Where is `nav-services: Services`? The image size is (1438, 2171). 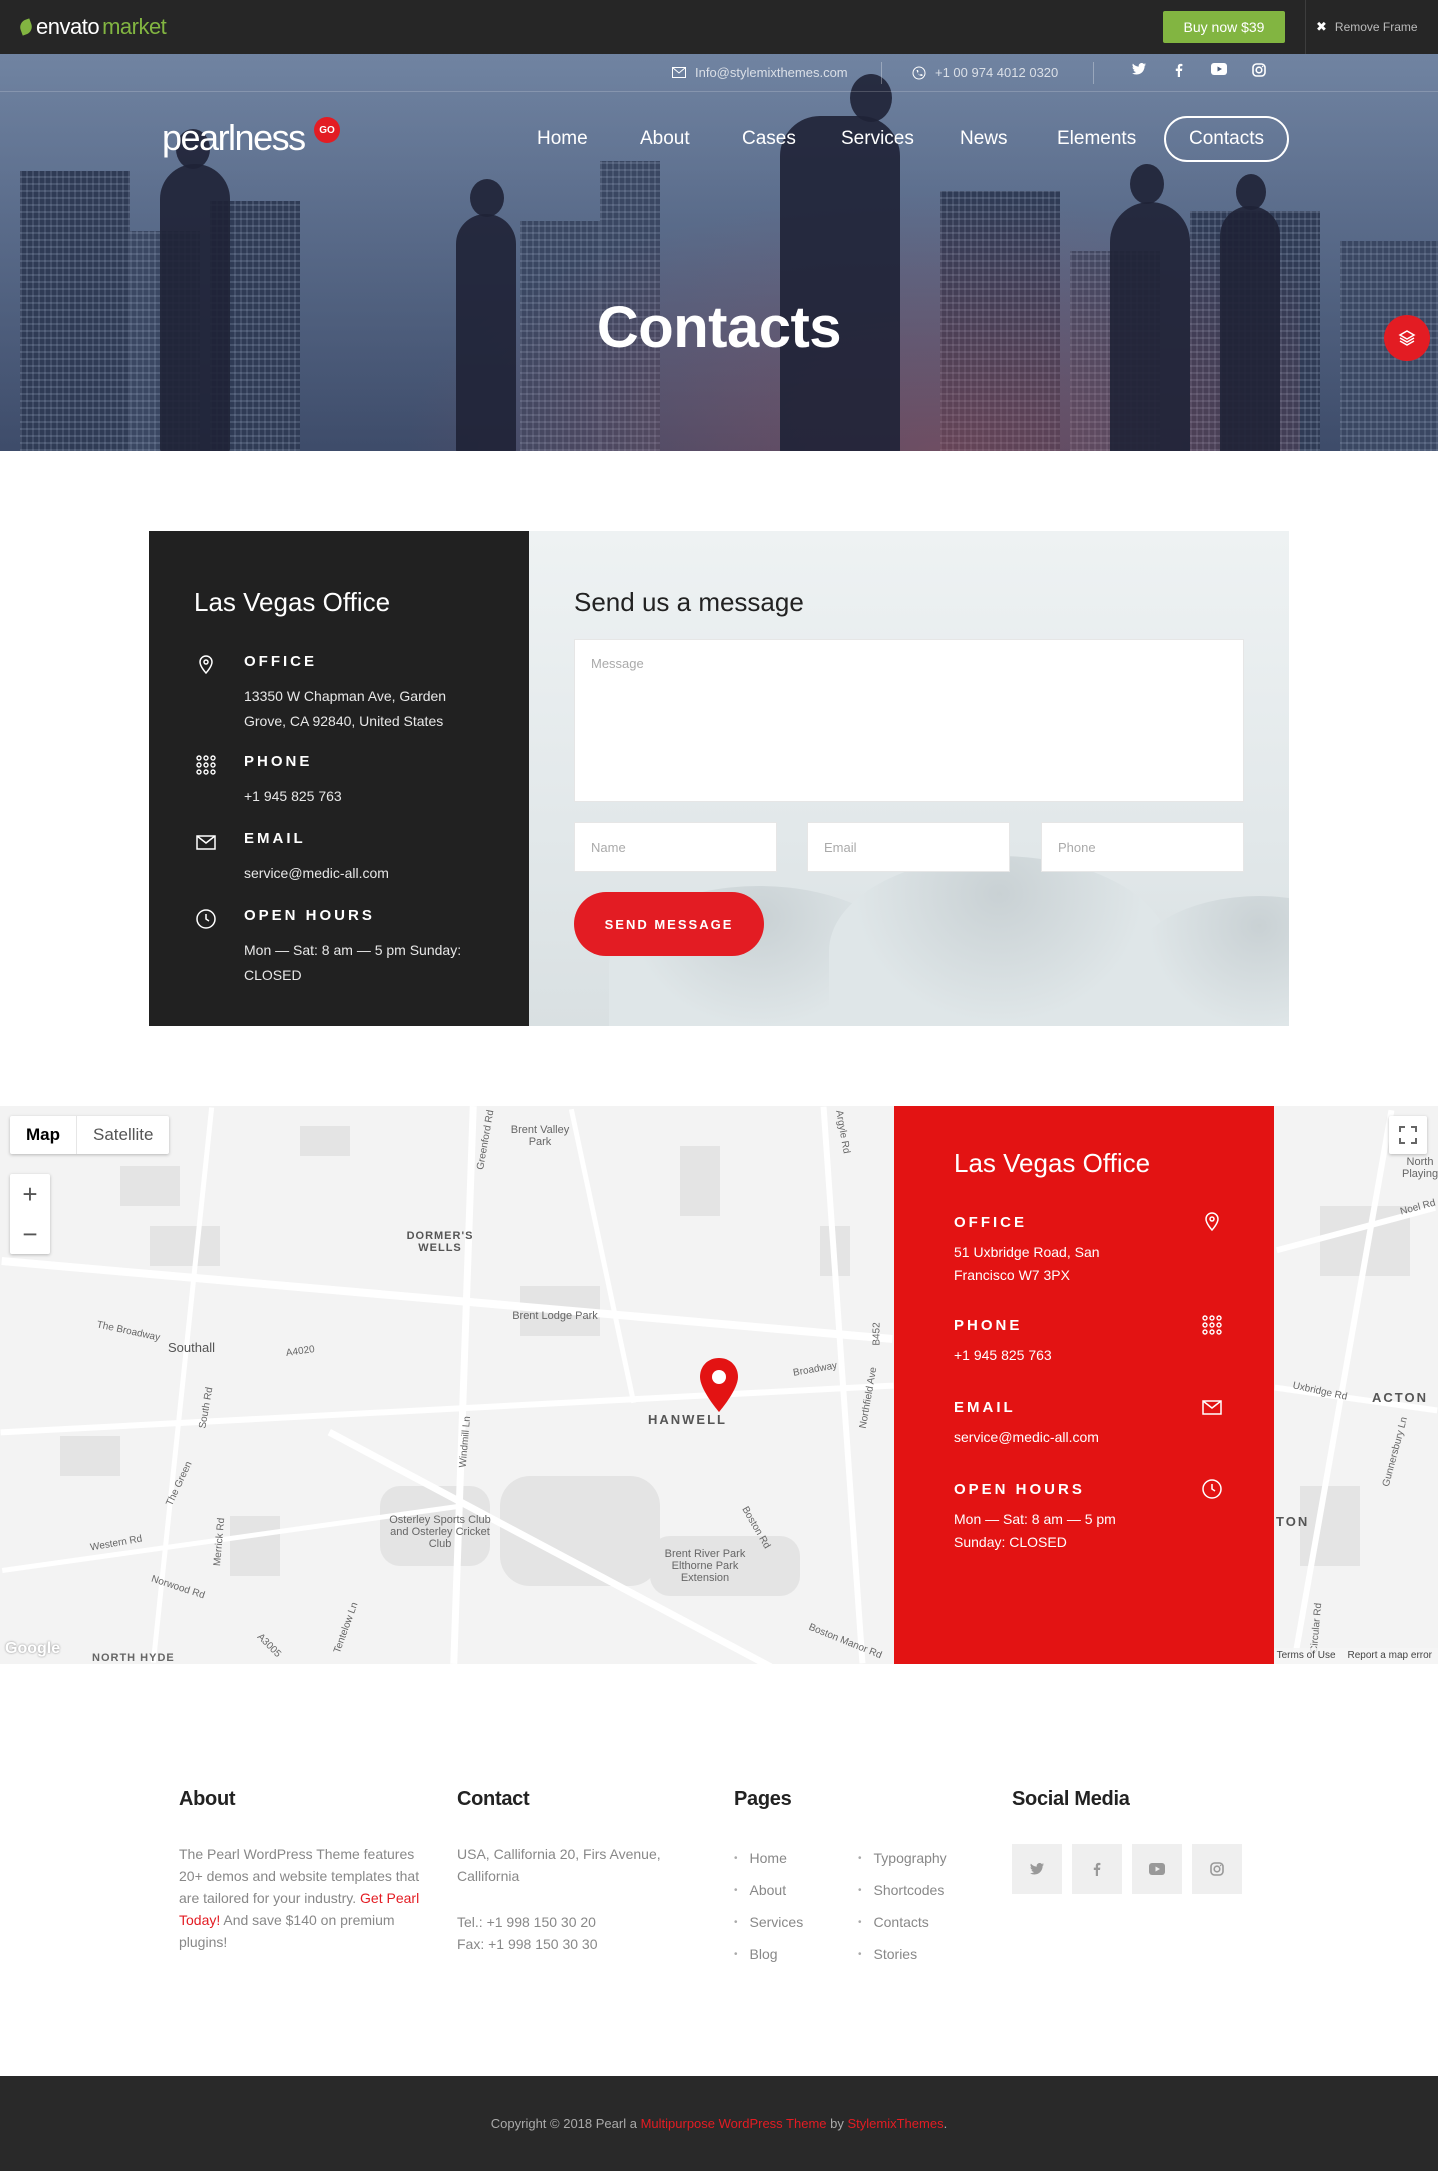
nav-services: Services is located at coordinates (877, 139).